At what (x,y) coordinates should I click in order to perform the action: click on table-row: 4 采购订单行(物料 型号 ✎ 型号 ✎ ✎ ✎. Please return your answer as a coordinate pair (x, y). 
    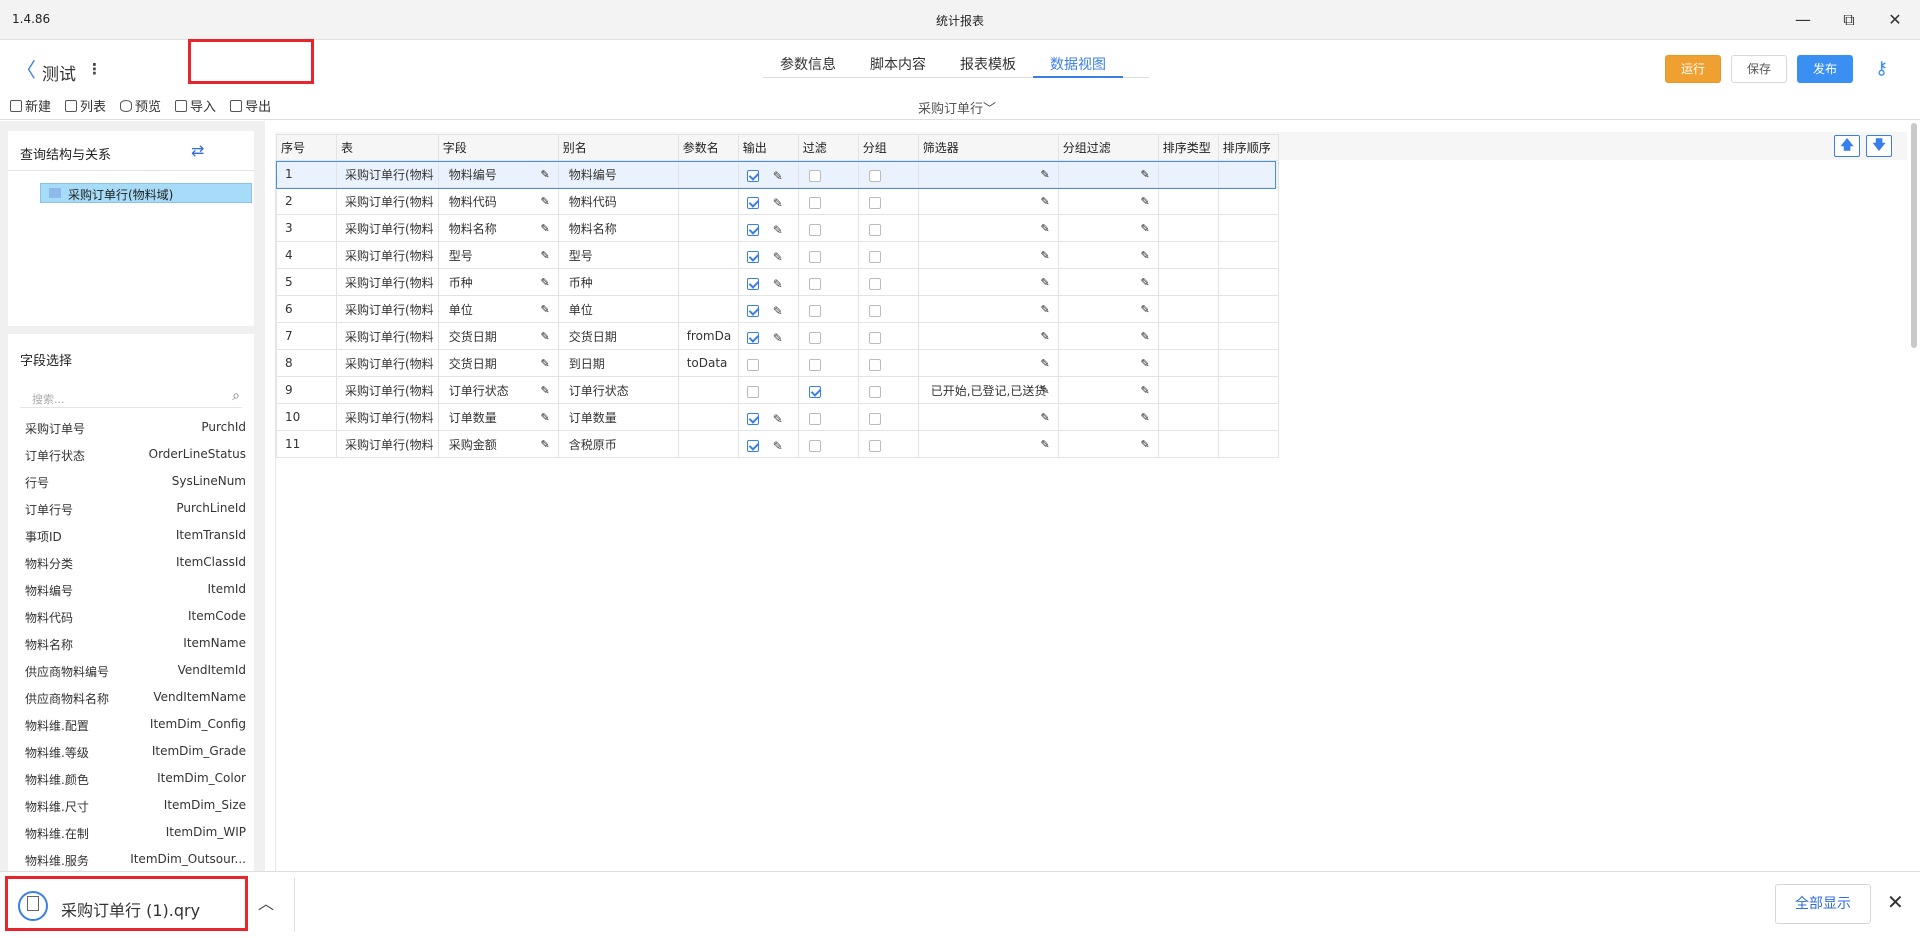
    Looking at the image, I should click on (777, 255).